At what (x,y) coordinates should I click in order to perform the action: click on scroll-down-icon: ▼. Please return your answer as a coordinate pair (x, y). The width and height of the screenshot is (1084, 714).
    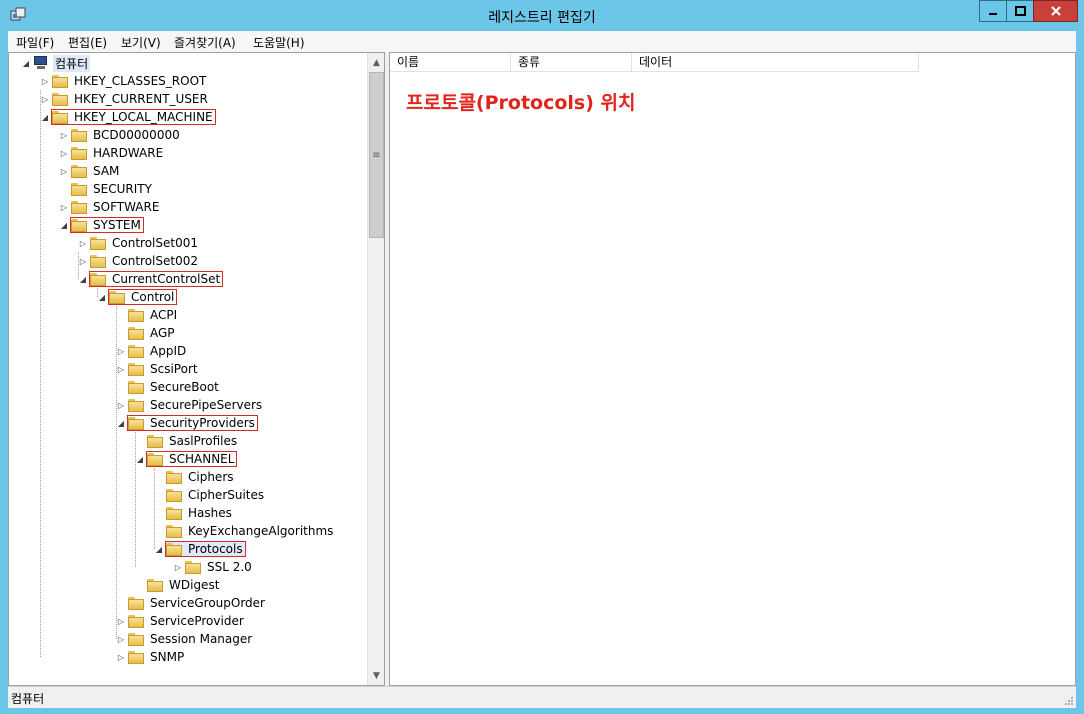
    Looking at the image, I should click on (376, 675).